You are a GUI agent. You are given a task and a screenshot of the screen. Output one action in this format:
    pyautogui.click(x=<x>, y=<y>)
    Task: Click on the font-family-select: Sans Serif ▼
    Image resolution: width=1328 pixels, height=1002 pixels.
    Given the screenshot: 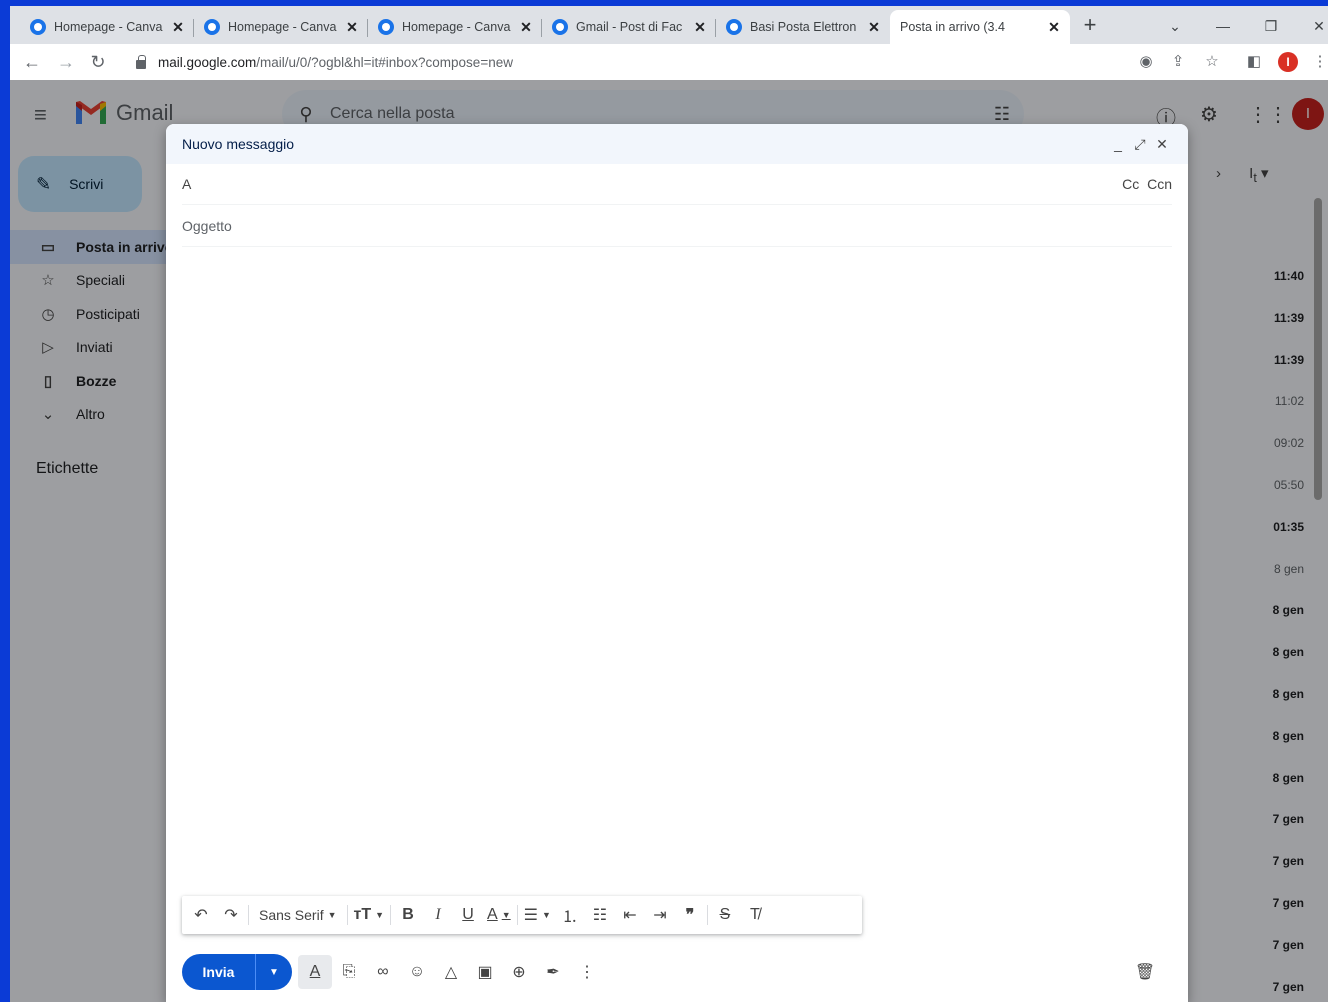 What is the action you would take?
    pyautogui.click(x=298, y=915)
    